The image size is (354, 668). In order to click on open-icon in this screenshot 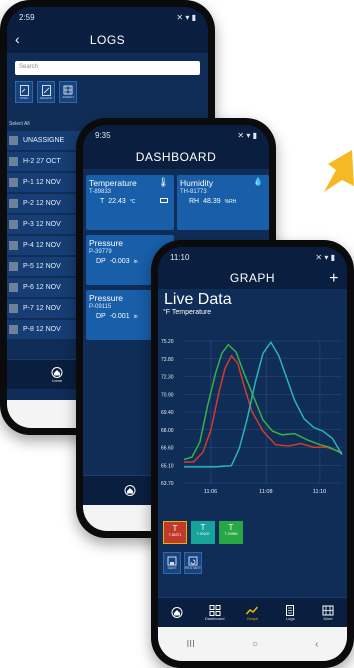, I will do `click(24, 90)`.